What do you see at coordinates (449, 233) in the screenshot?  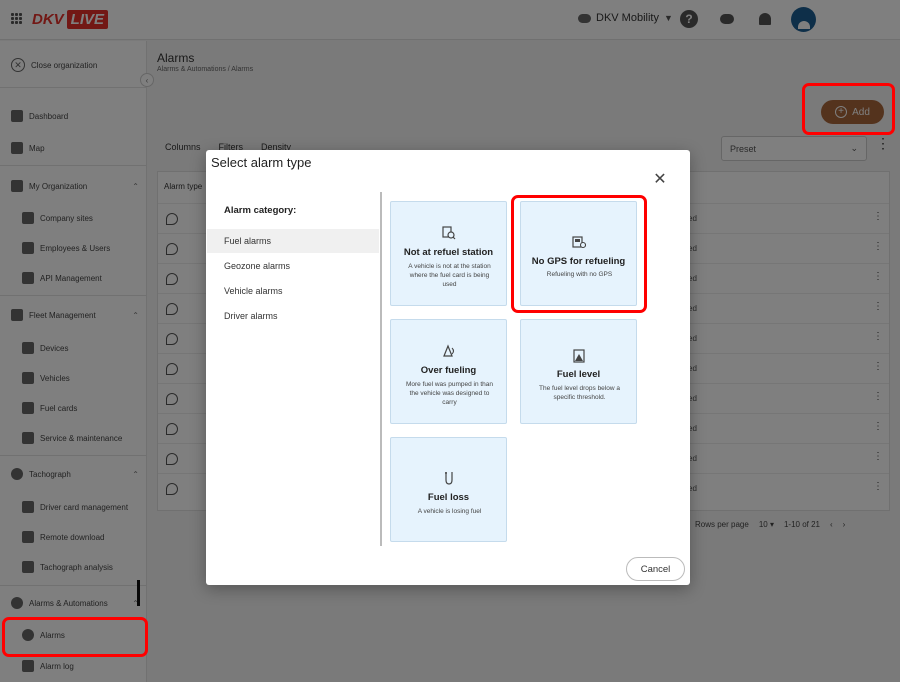 I see `fuel-station-search-icon` at bounding box center [449, 233].